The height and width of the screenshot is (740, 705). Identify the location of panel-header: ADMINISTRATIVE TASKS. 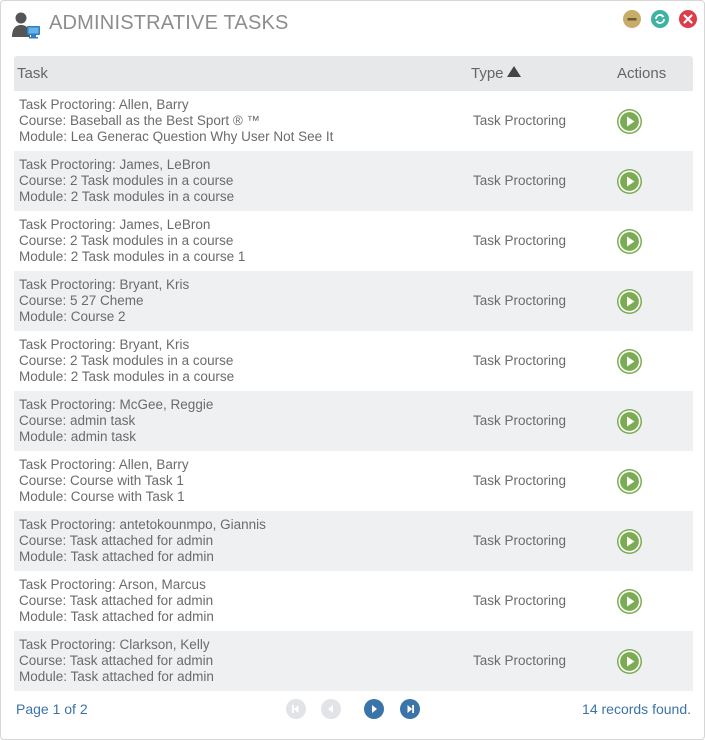
(352, 24).